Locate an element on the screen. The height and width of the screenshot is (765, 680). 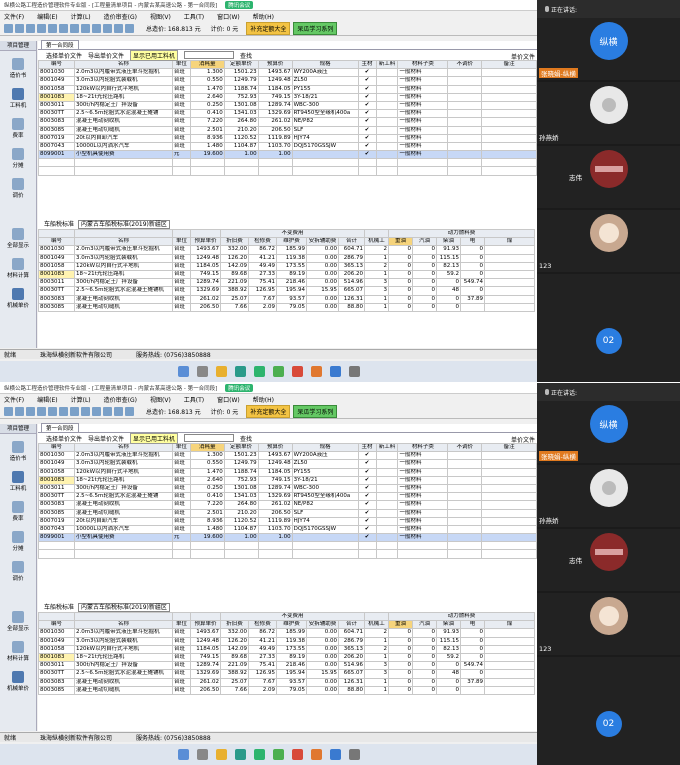
col-header: 维护费 is located at coordinates (291, 625).